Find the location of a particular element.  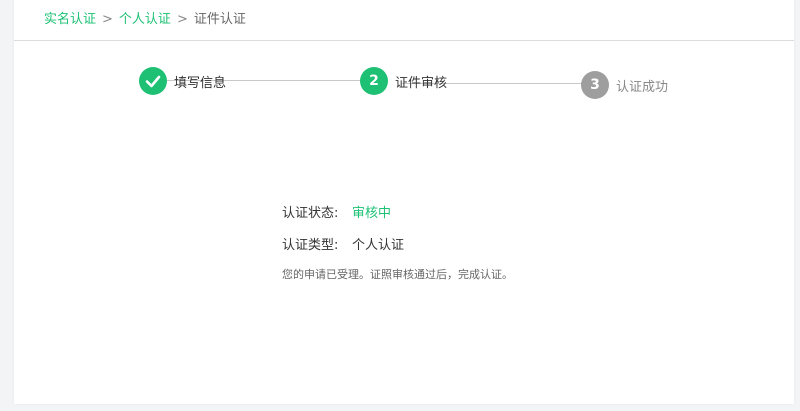

breadcrumb-link-real-name: 实名认证 is located at coordinates (70, 19).